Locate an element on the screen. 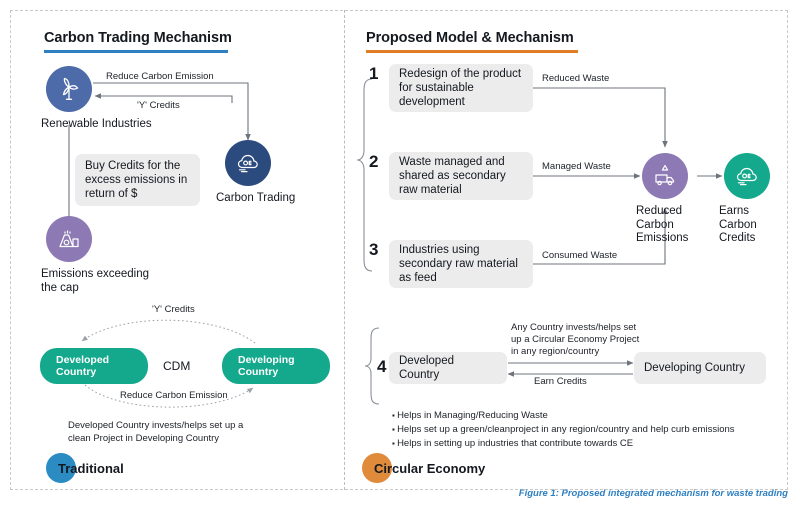 Image resolution: width=800 pixels, height=517 pixels. step-3-arrow-label: Consumed Waste is located at coordinates (580, 255).